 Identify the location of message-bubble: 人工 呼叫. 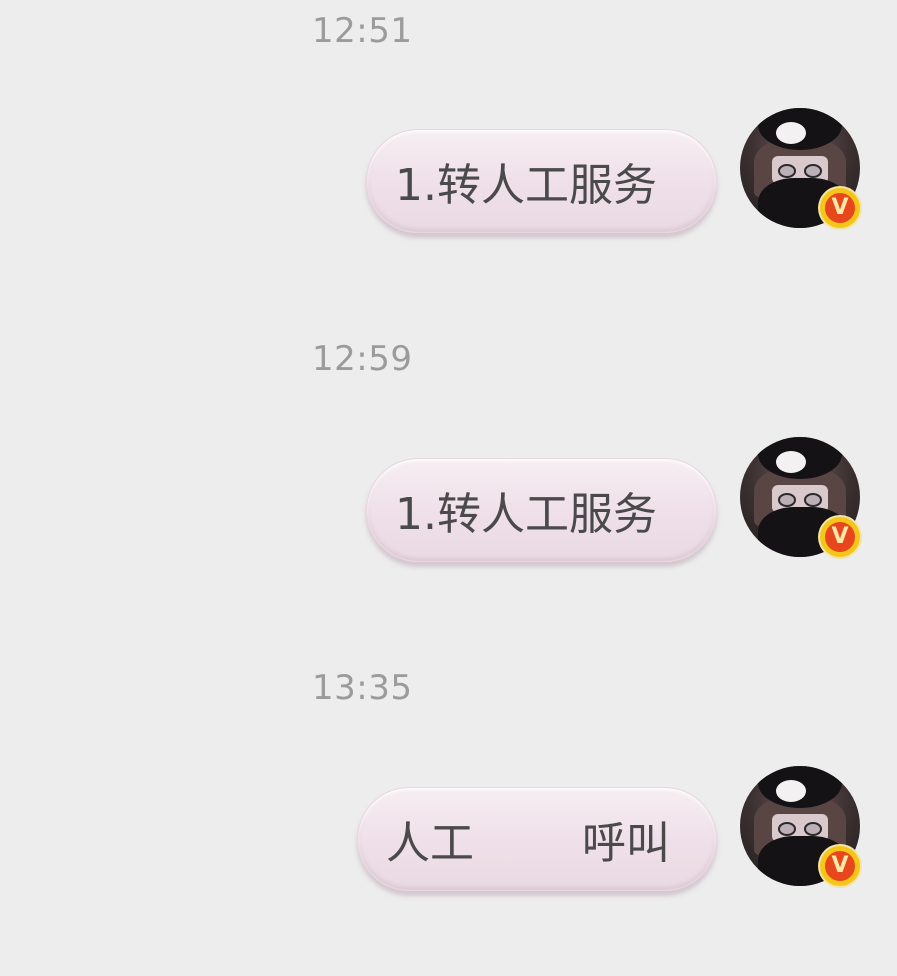
(537, 839).